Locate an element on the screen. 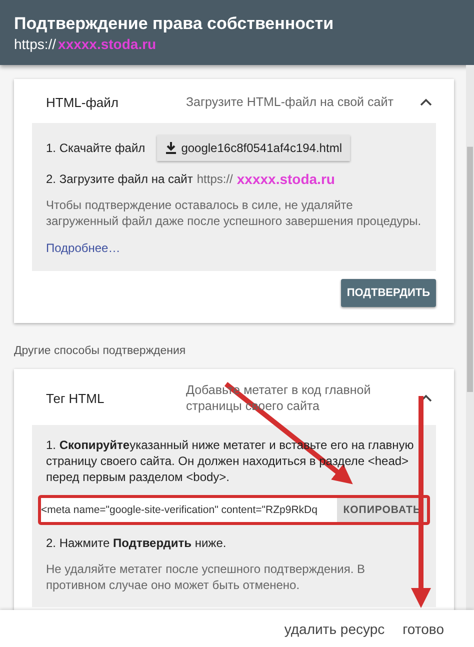 Image resolution: width=474 pixels, height=647 pixels. method-title: Тег HTML is located at coordinates (76, 398).